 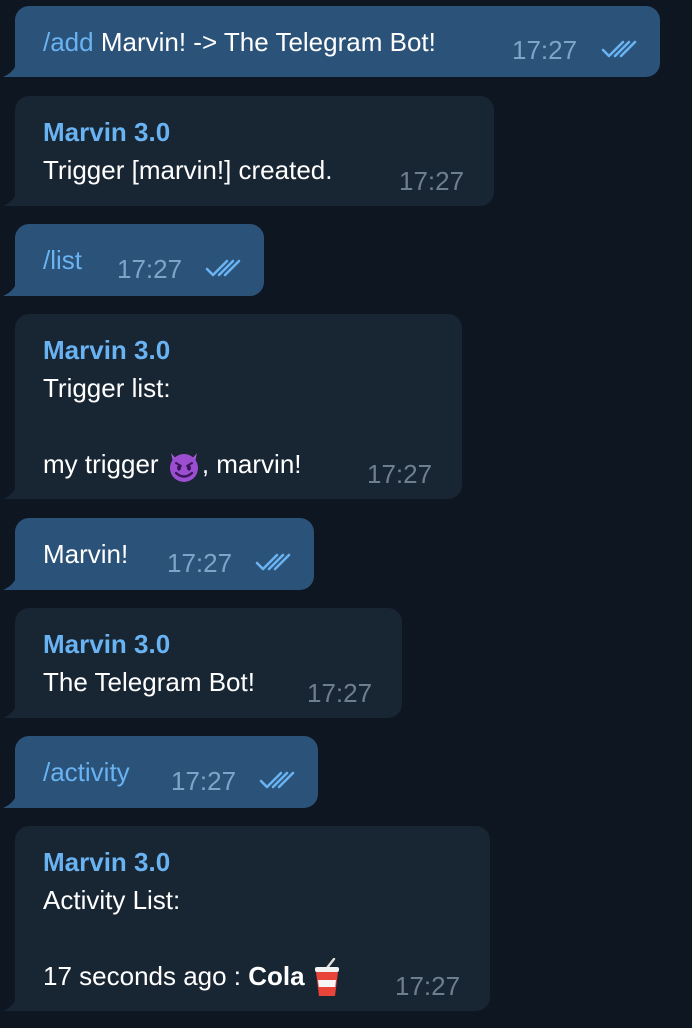 What do you see at coordinates (146, 976) in the screenshot?
I see `message-text: 17 seconds ago :` at bounding box center [146, 976].